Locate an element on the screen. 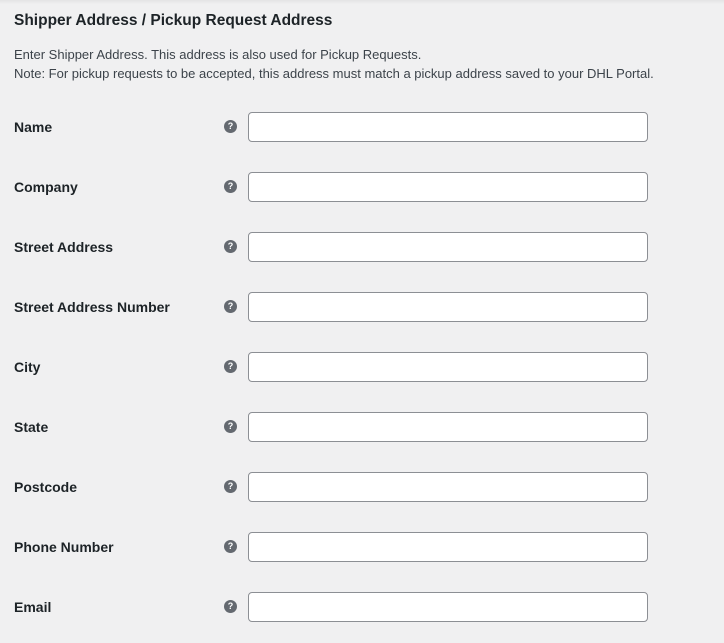  phone-number-label: Phone Number is located at coordinates (64, 547).